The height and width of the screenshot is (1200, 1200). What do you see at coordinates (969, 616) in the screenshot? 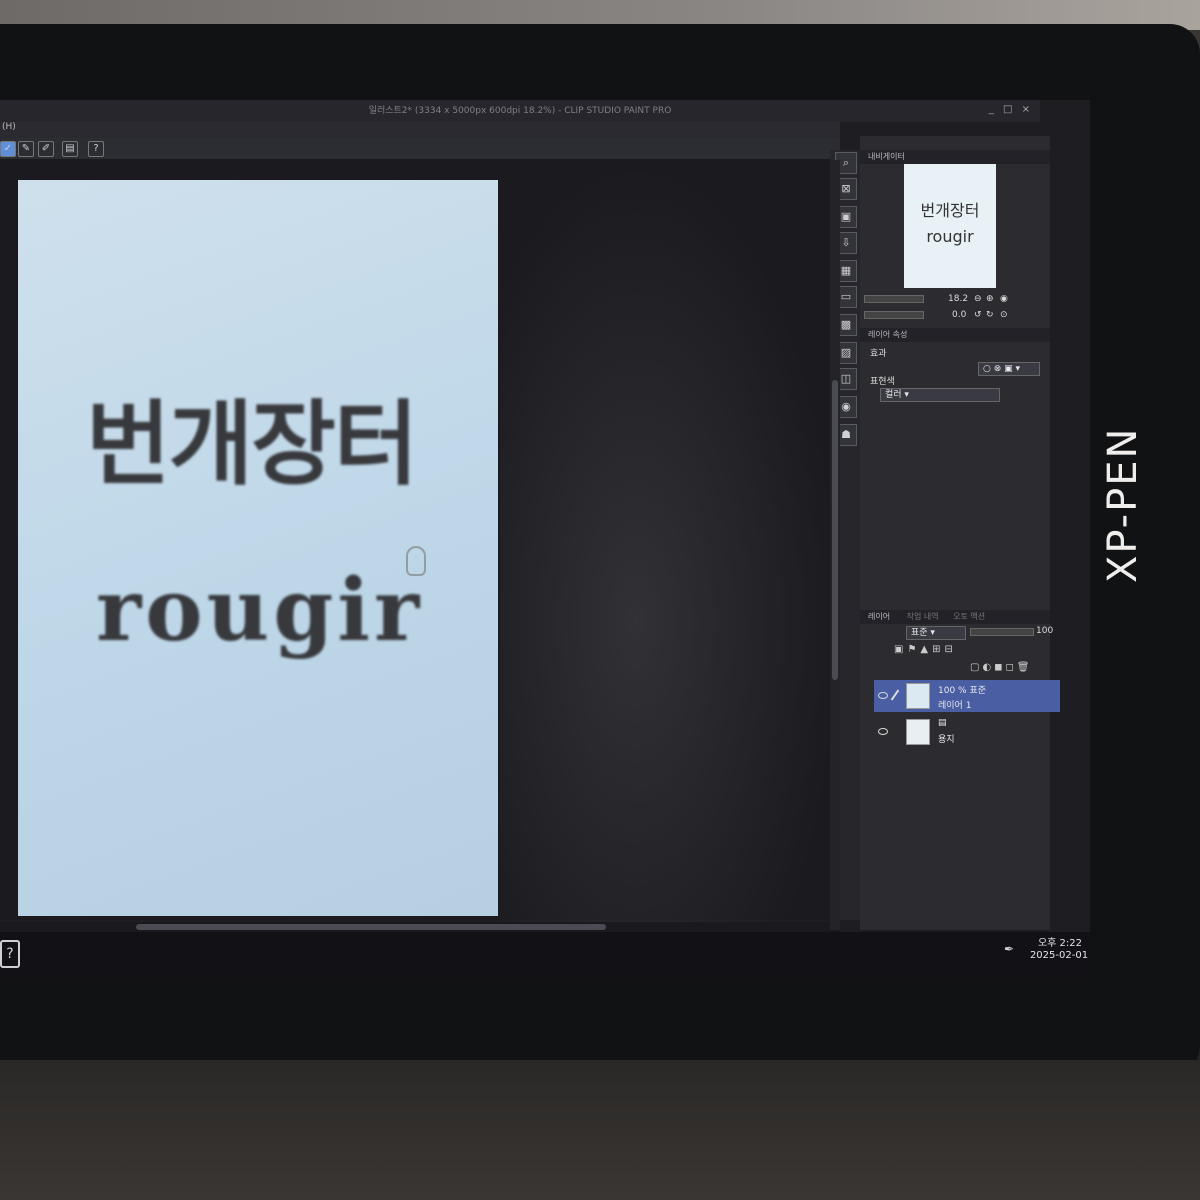
I see `auto-action-tab-label: 오토 액션` at bounding box center [969, 616].